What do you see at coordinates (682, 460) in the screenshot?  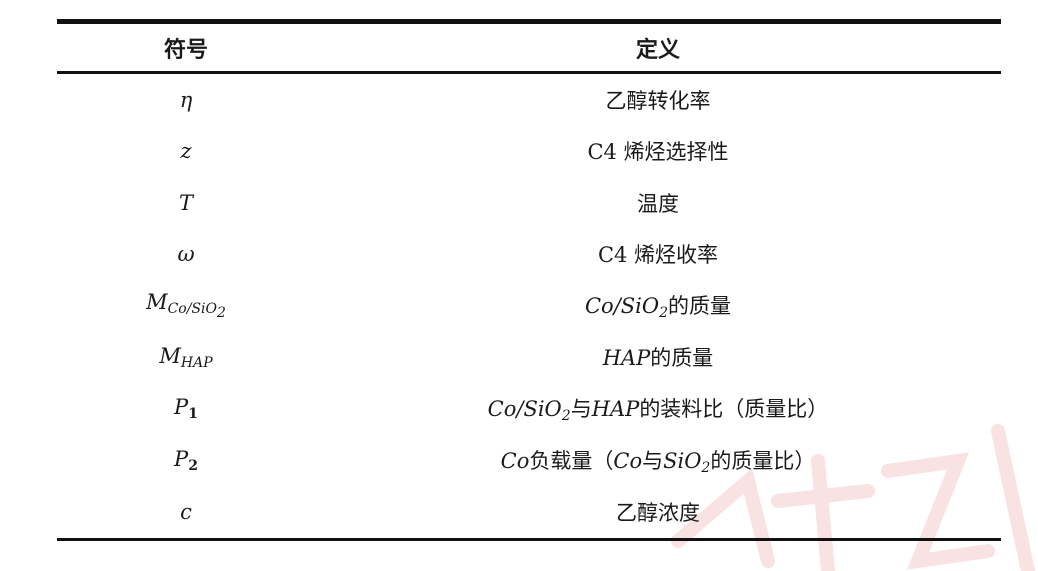 I see `definition-italic: SiO` at bounding box center [682, 460].